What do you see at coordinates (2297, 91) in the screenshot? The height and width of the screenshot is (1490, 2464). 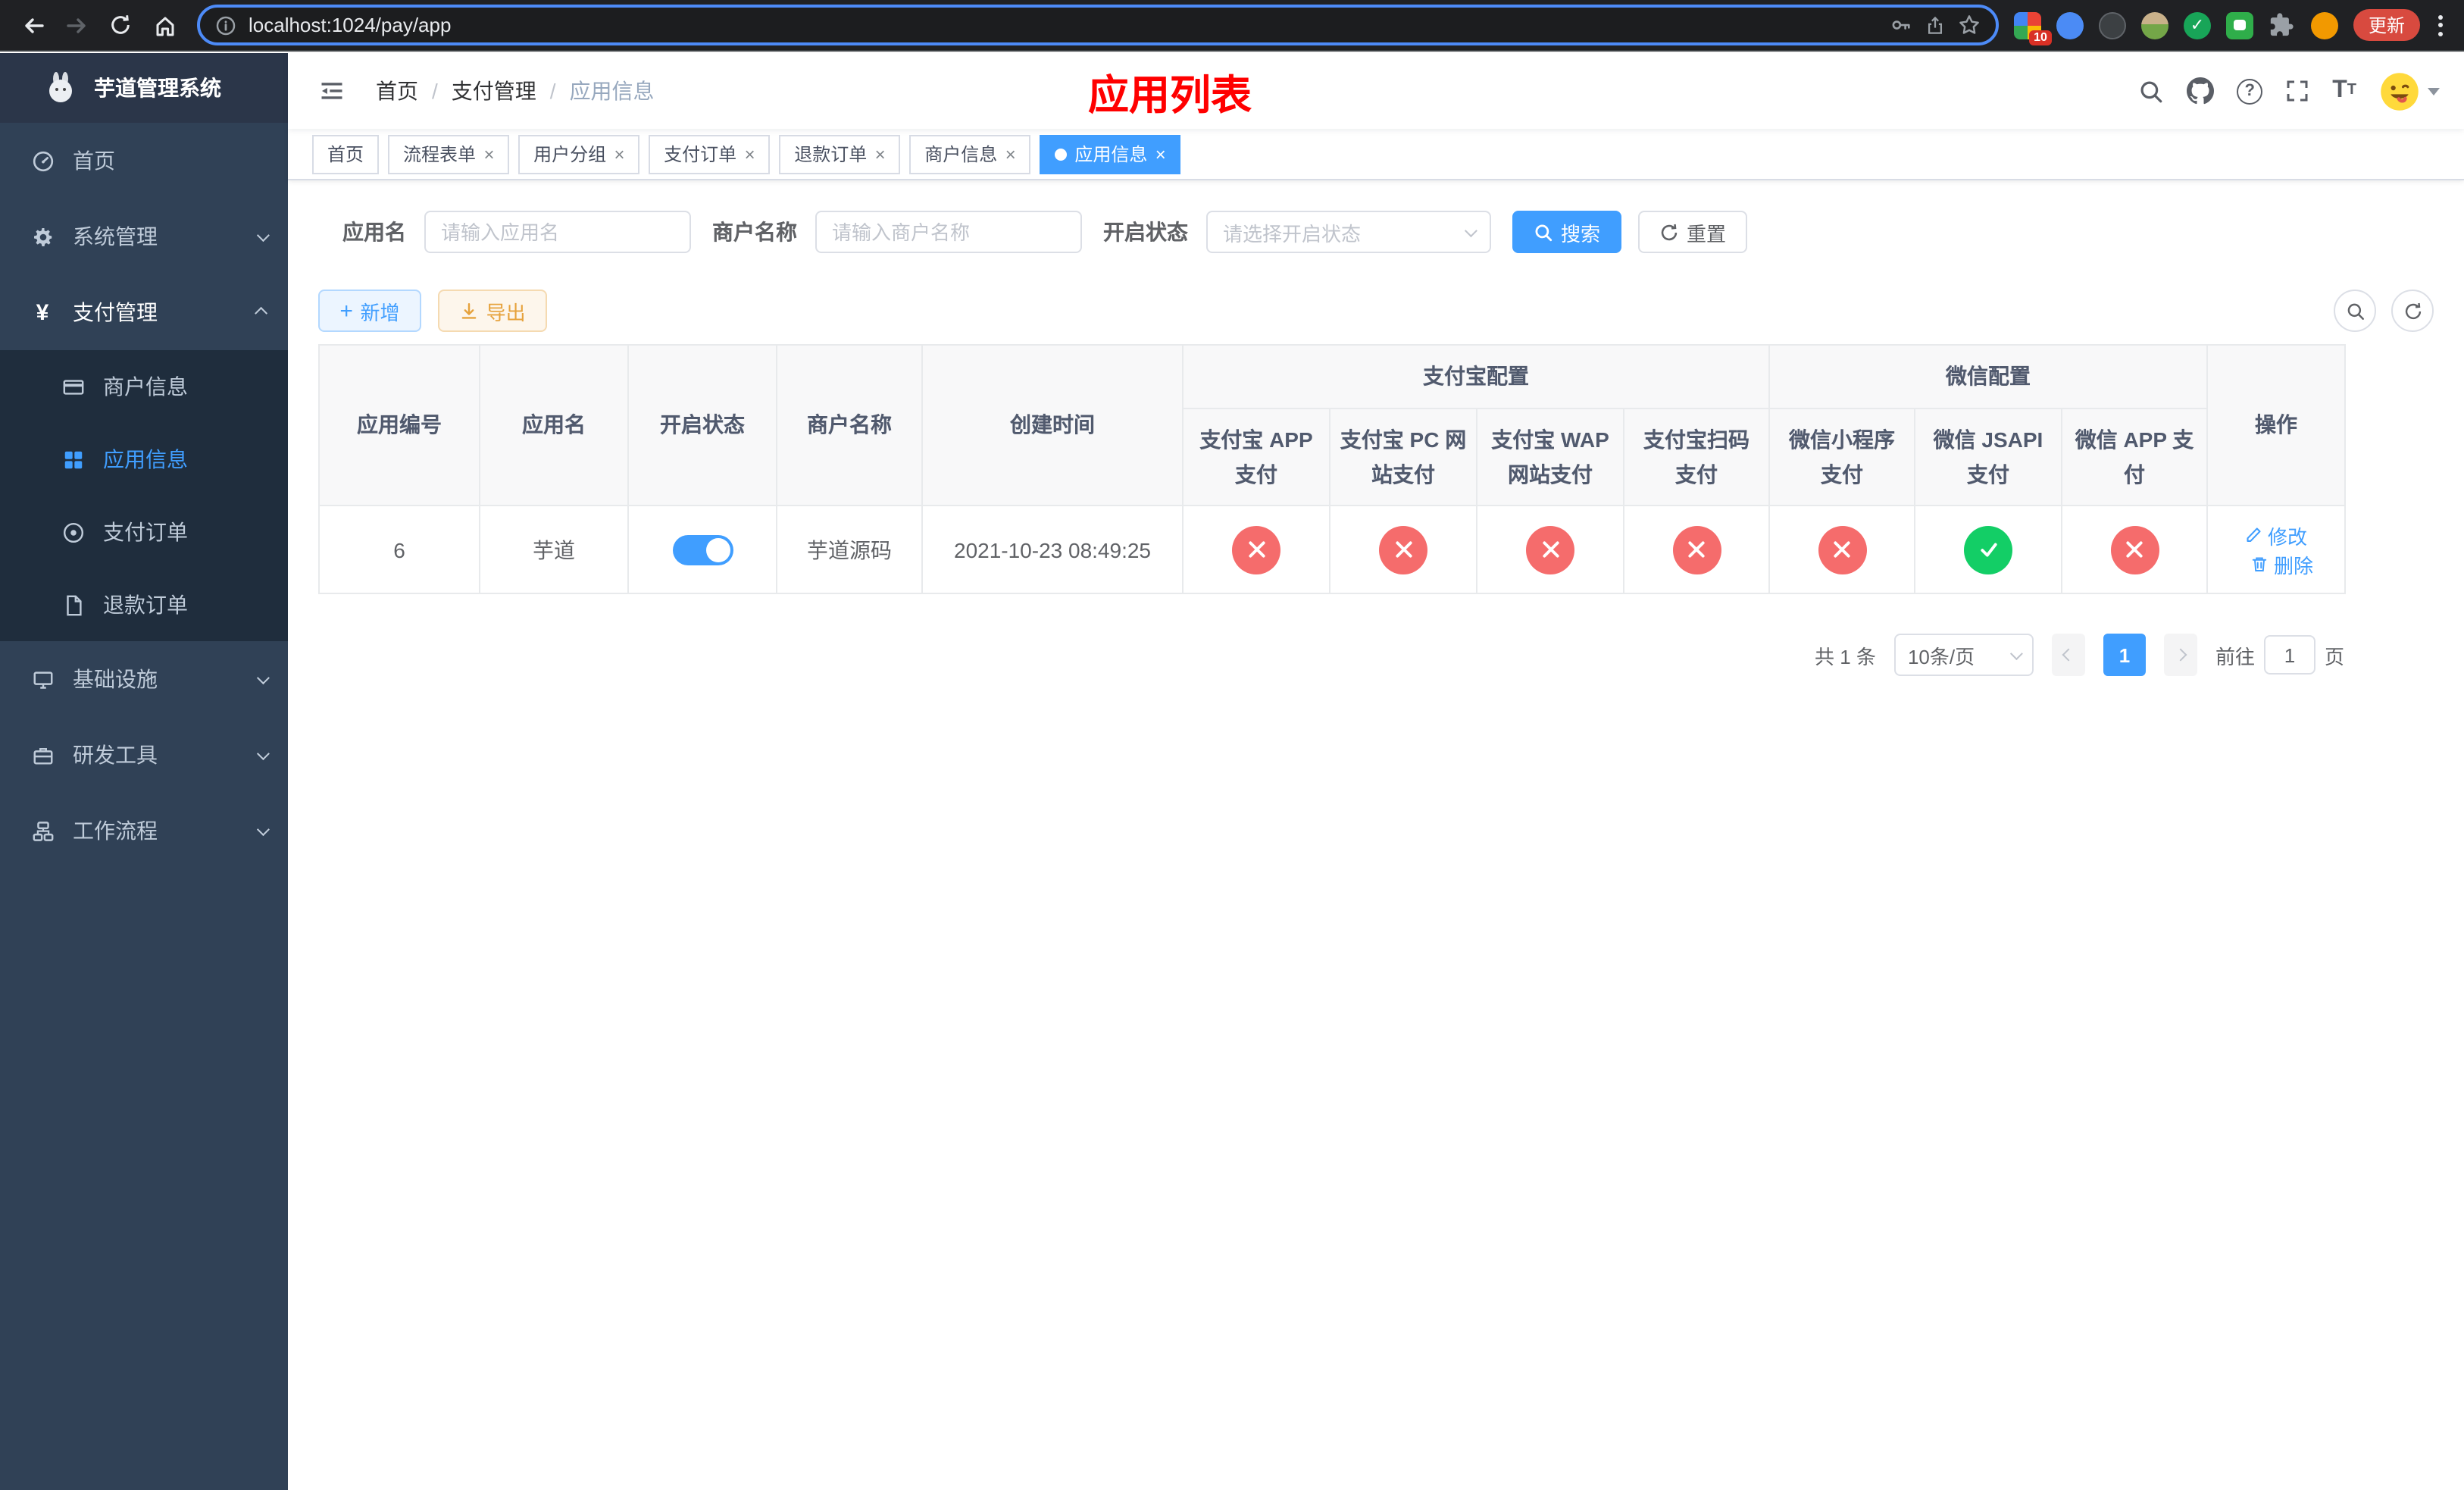 I see `fullscreen-icon` at bounding box center [2297, 91].